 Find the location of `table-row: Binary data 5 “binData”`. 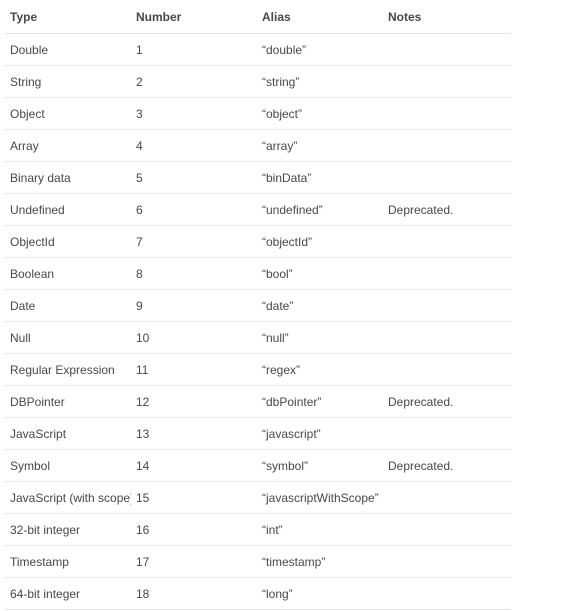

table-row: Binary data 5 “binData” is located at coordinates (258, 177).